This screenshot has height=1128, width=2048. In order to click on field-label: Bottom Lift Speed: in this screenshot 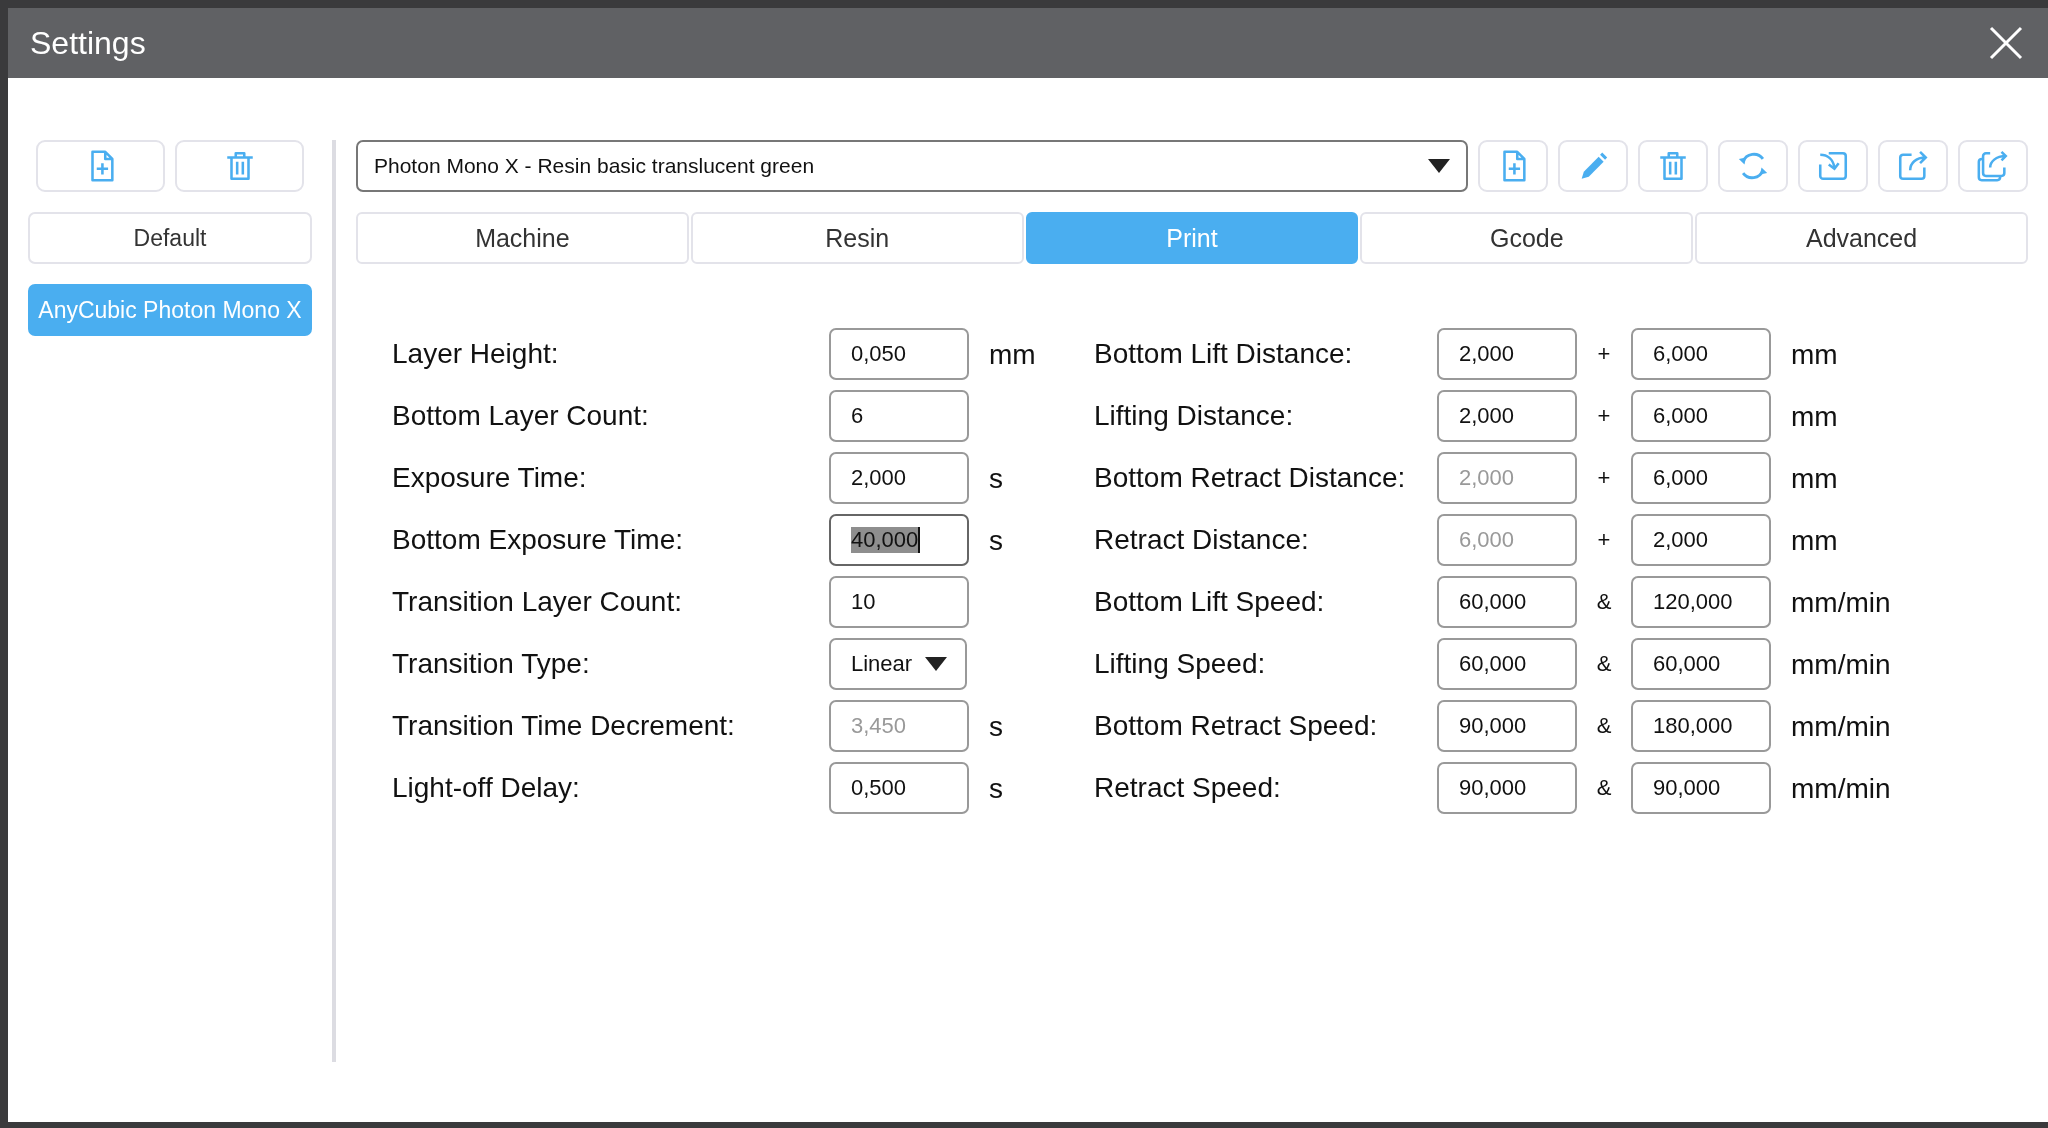, I will do `click(1210, 602)`.